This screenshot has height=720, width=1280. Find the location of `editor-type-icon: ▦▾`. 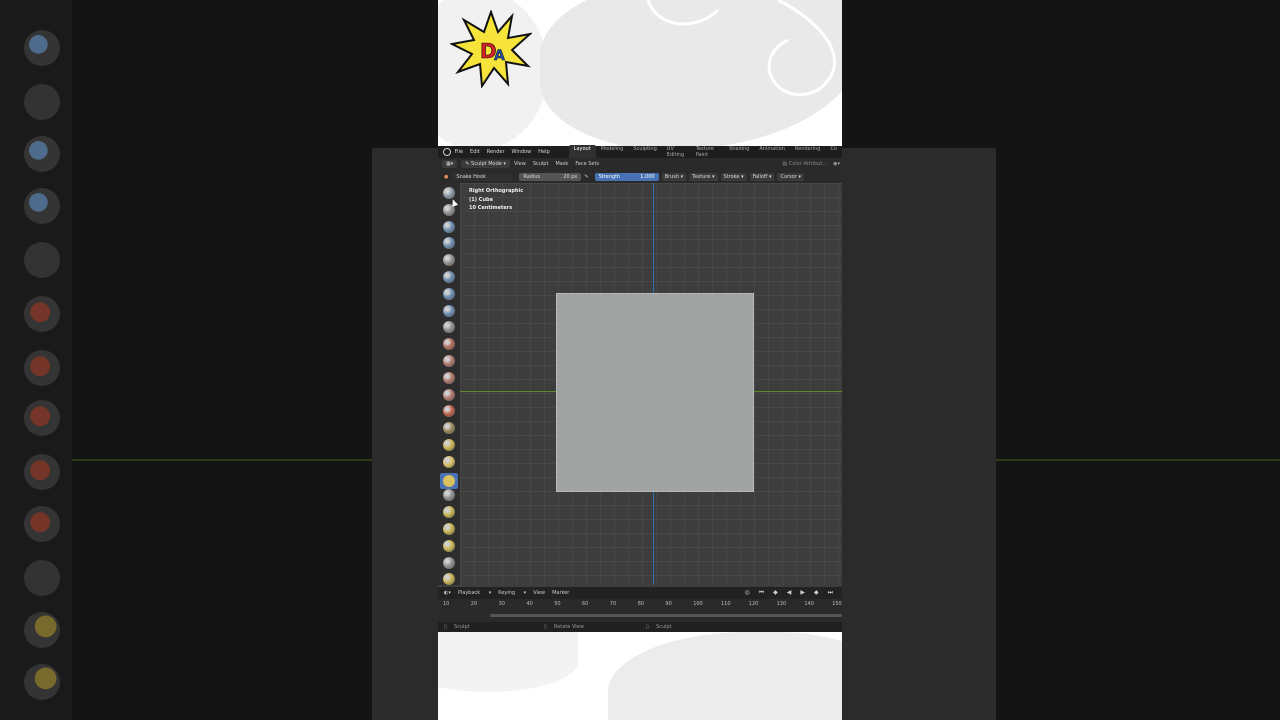

editor-type-icon: ▦▾ is located at coordinates (450, 164).